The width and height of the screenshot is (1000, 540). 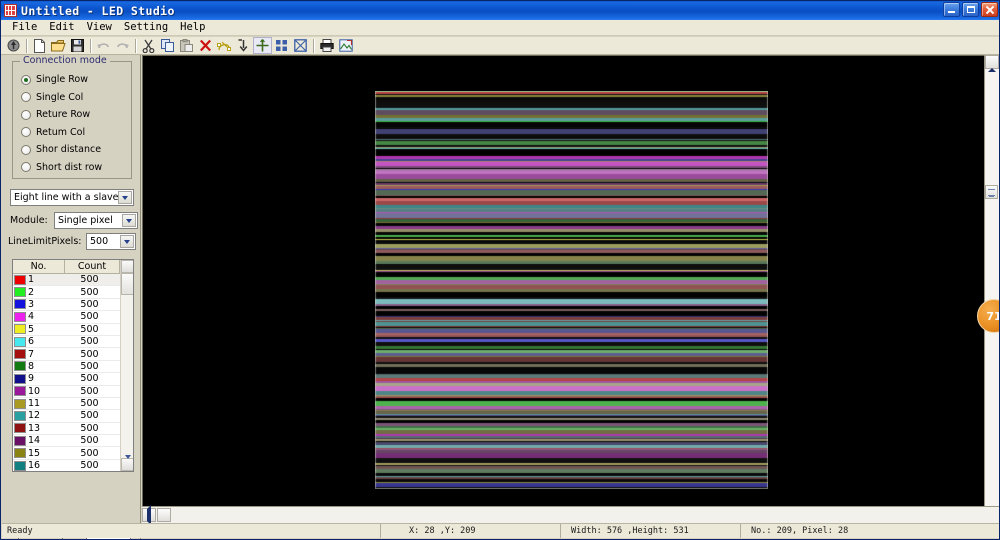 What do you see at coordinates (73, 429) in the screenshot?
I see `table-row: 13 500` at bounding box center [73, 429].